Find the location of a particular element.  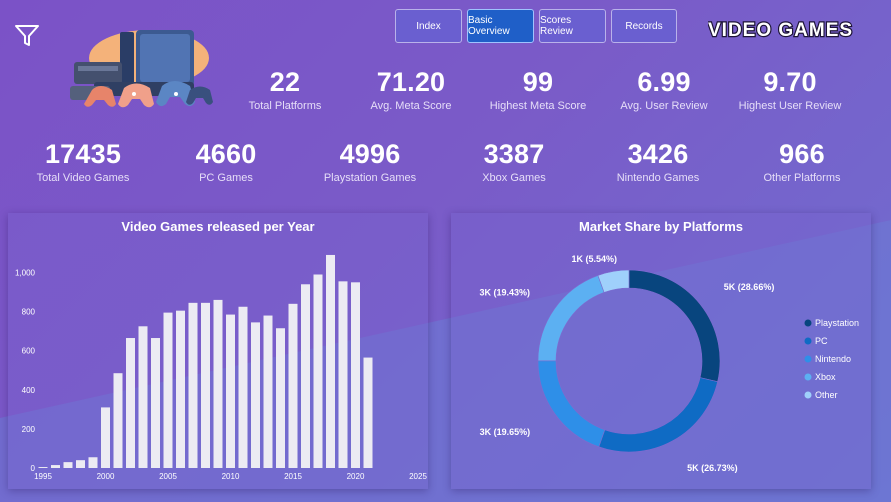

legend-item-playstation: Playstation is located at coordinates (837, 323).